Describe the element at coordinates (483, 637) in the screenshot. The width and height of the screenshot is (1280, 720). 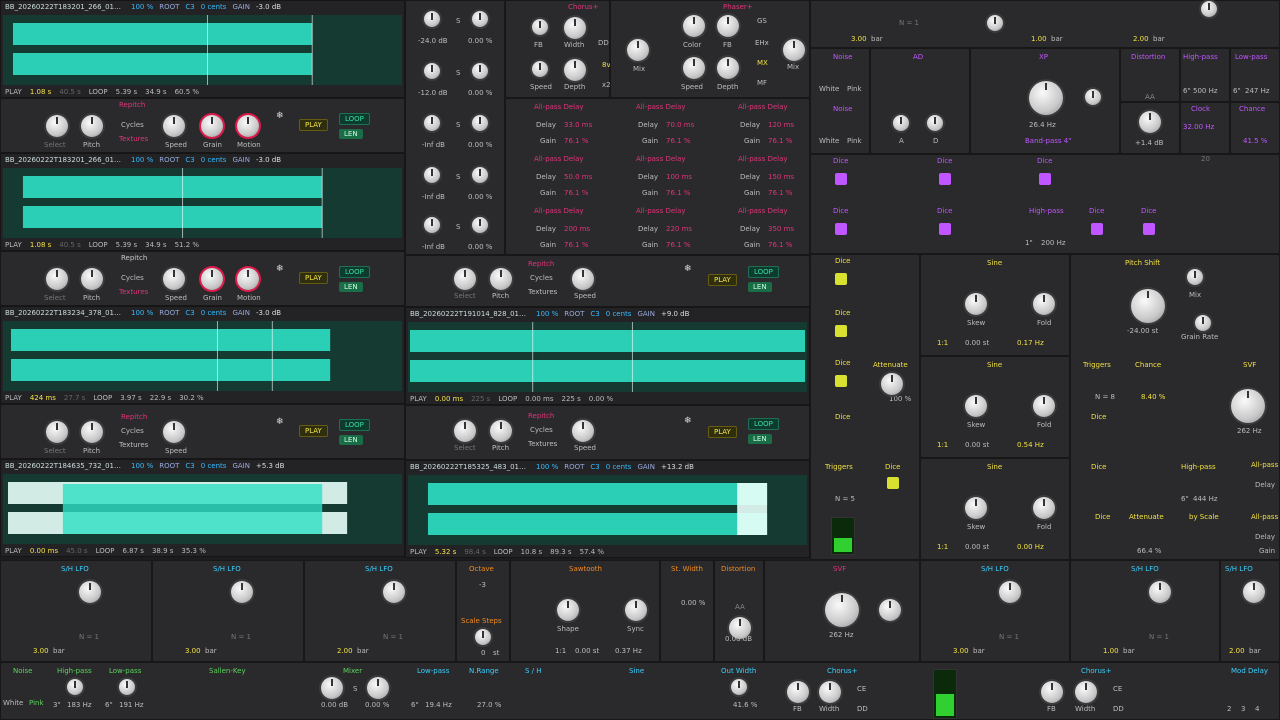
I see `scale-steps-knob` at that location.